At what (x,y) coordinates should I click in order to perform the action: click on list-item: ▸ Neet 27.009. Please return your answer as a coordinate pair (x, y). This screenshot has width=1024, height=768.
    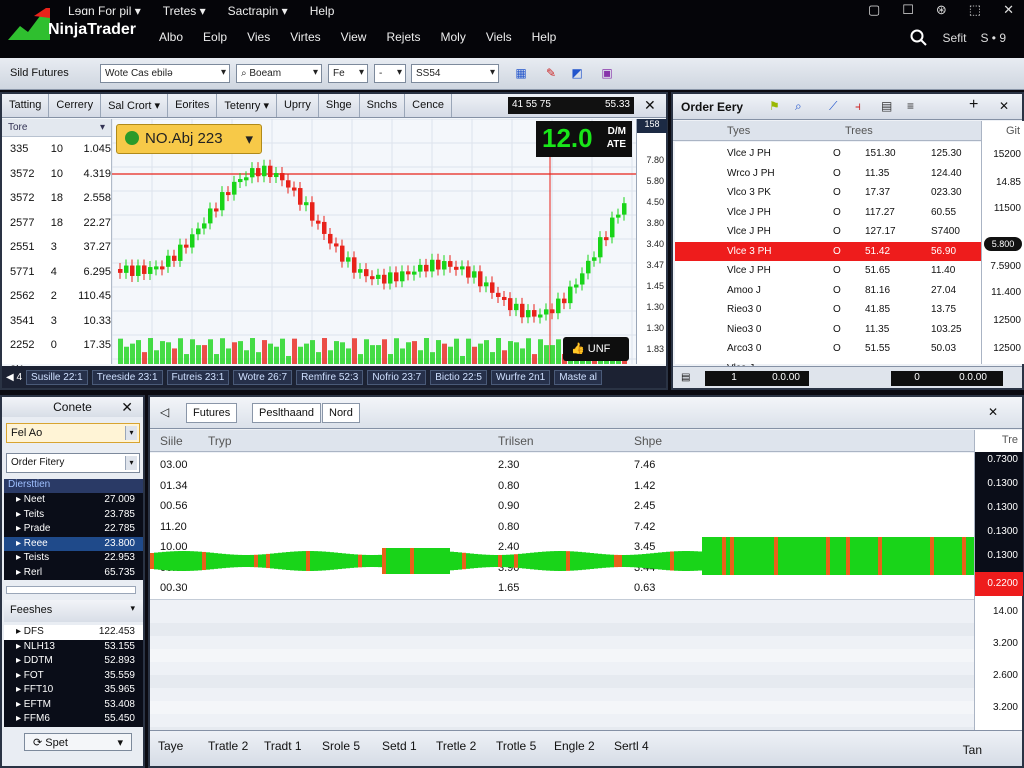
    Looking at the image, I should click on (73, 500).